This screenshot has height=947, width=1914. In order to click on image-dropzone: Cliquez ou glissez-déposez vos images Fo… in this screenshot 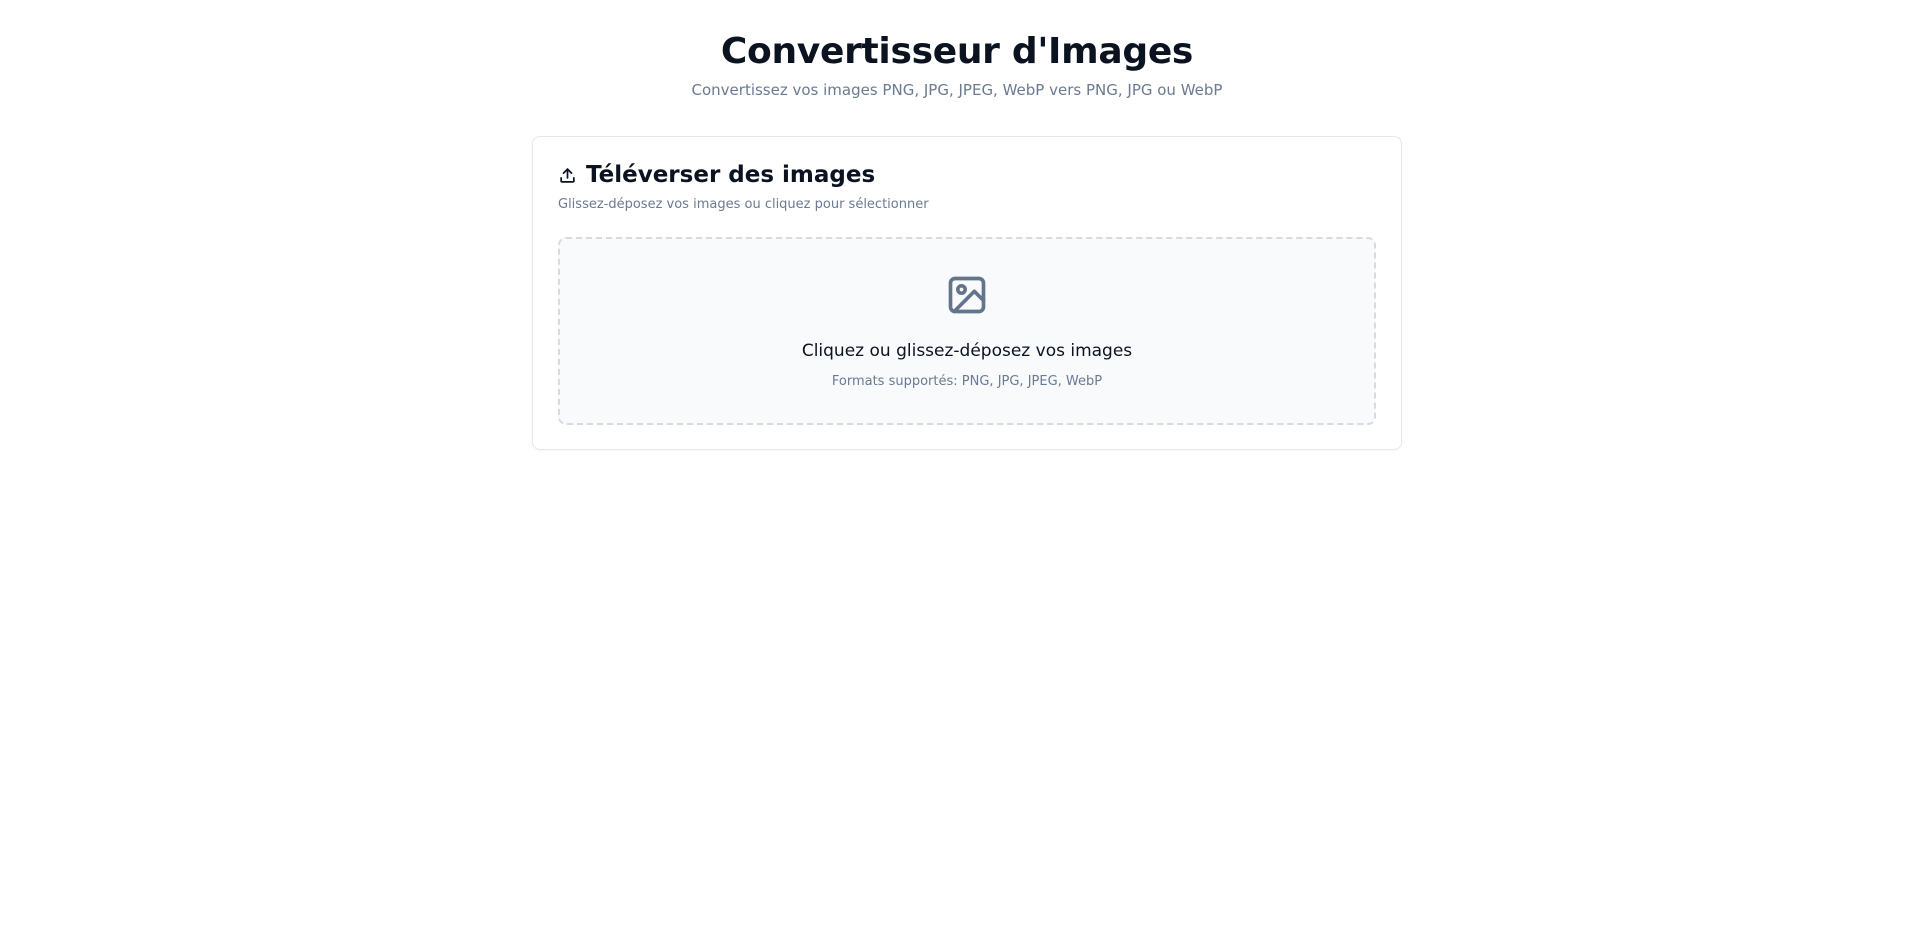, I will do `click(967, 331)`.